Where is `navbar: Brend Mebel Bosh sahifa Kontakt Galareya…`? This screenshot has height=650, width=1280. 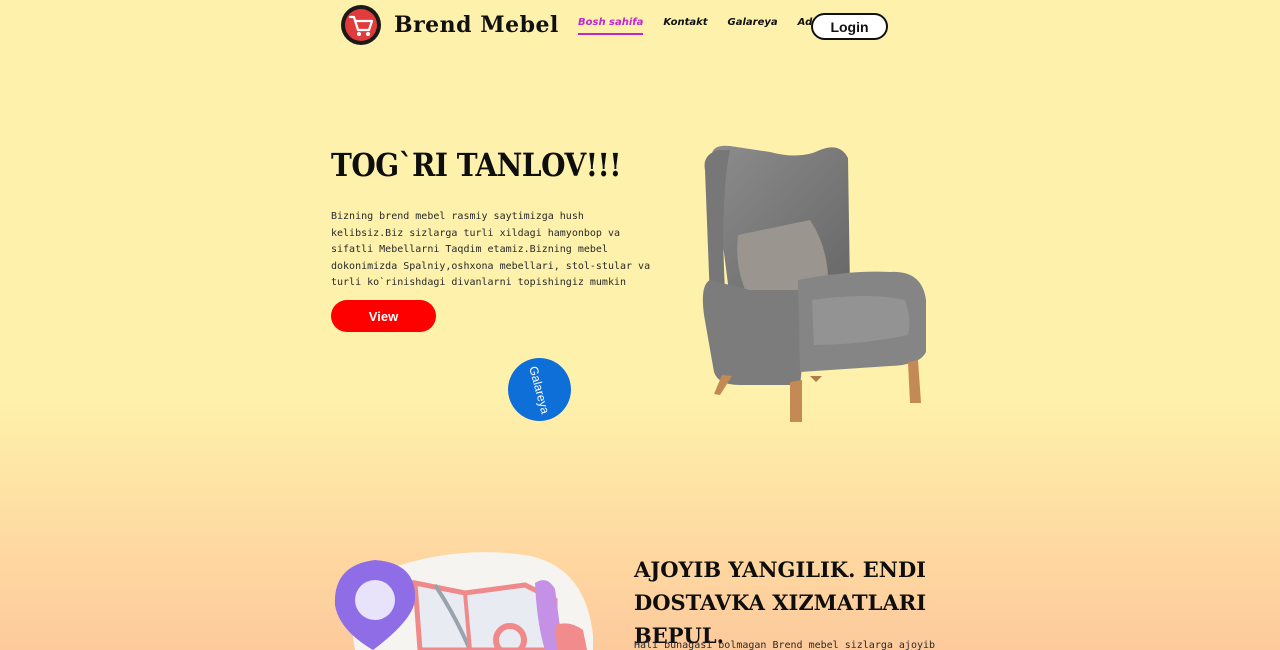
navbar: Brend Mebel Bosh sahifa Kontakt Galareya… is located at coordinates (640, 26).